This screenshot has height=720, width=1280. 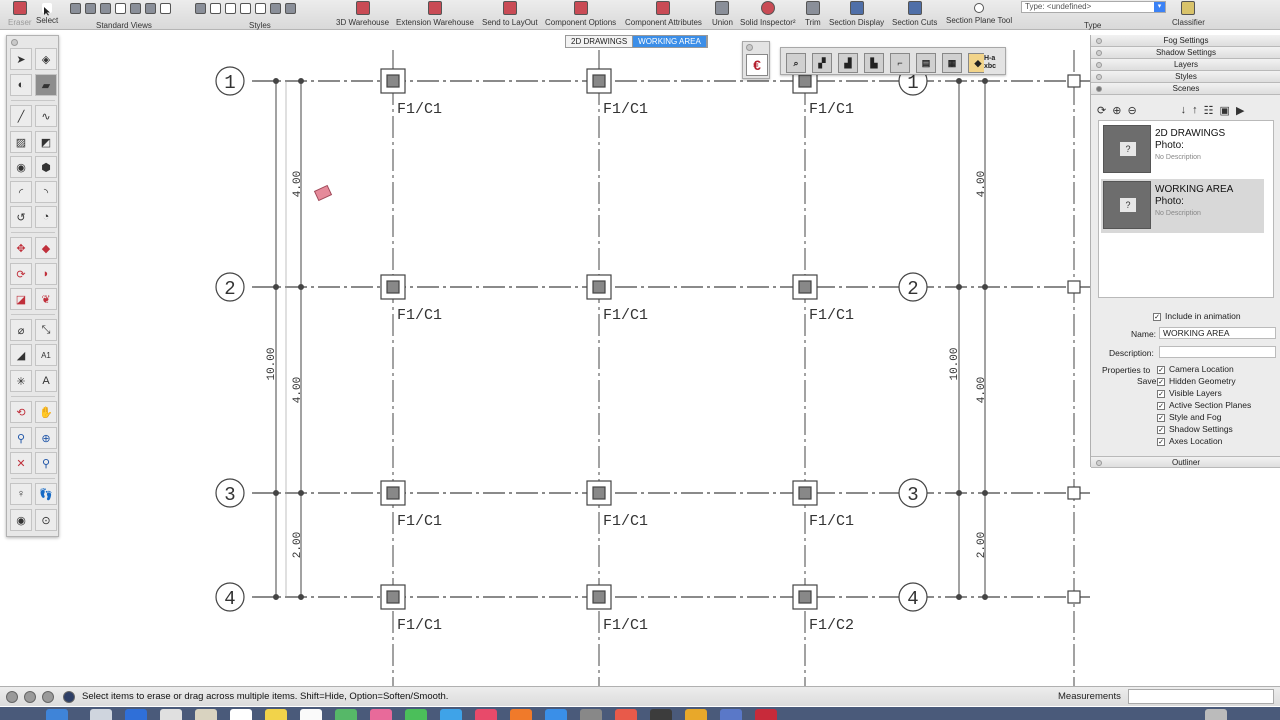 I want to click on scale-tool: ◪, so click(x=21, y=299).